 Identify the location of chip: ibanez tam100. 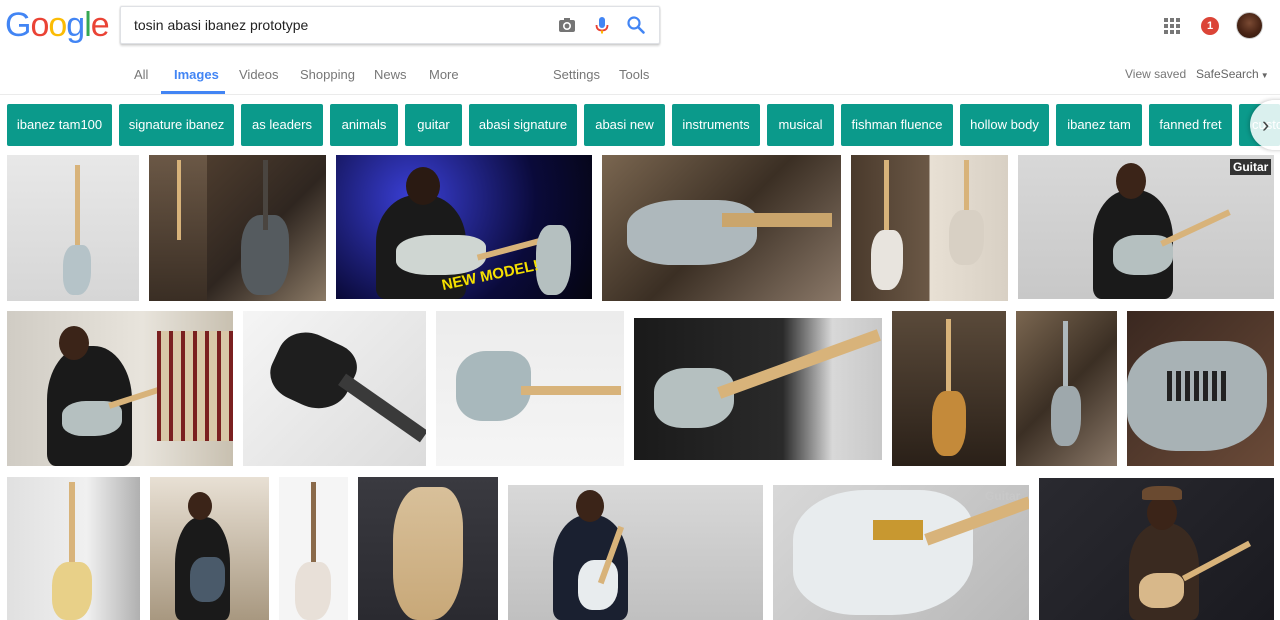
(59, 125).